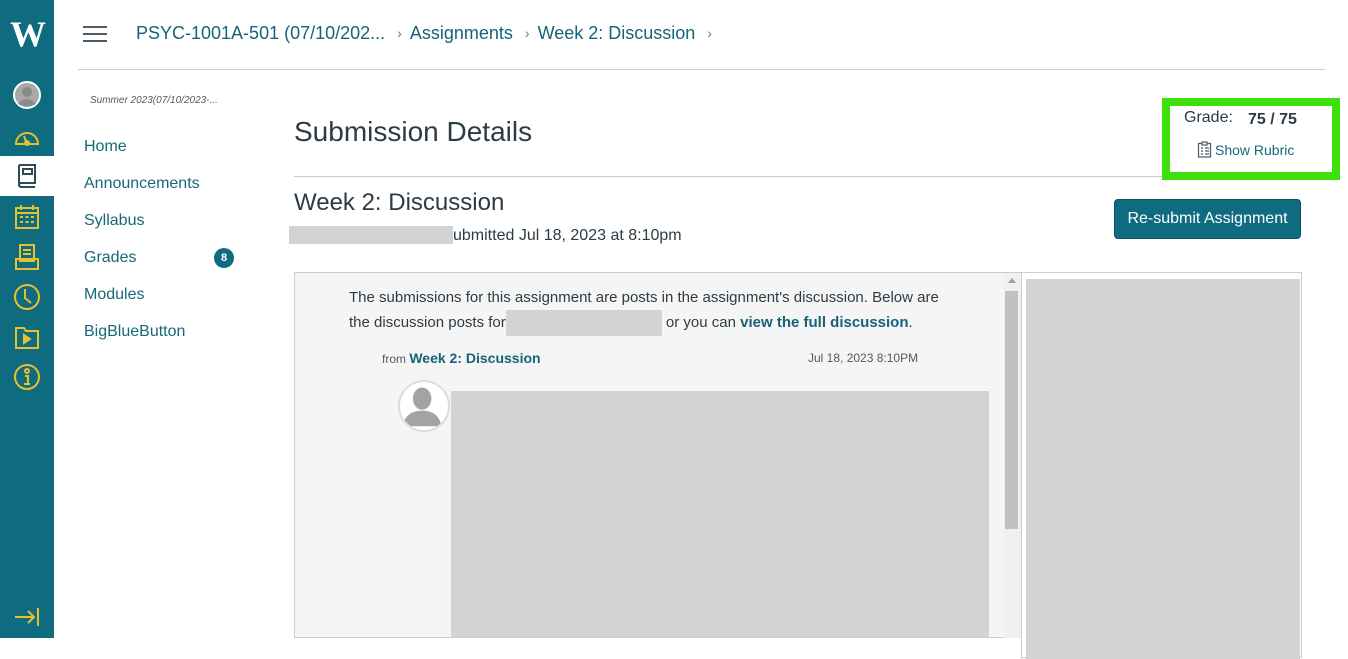 The width and height of the screenshot is (1348, 659). I want to click on hamburger-menu-button, so click(96, 34).